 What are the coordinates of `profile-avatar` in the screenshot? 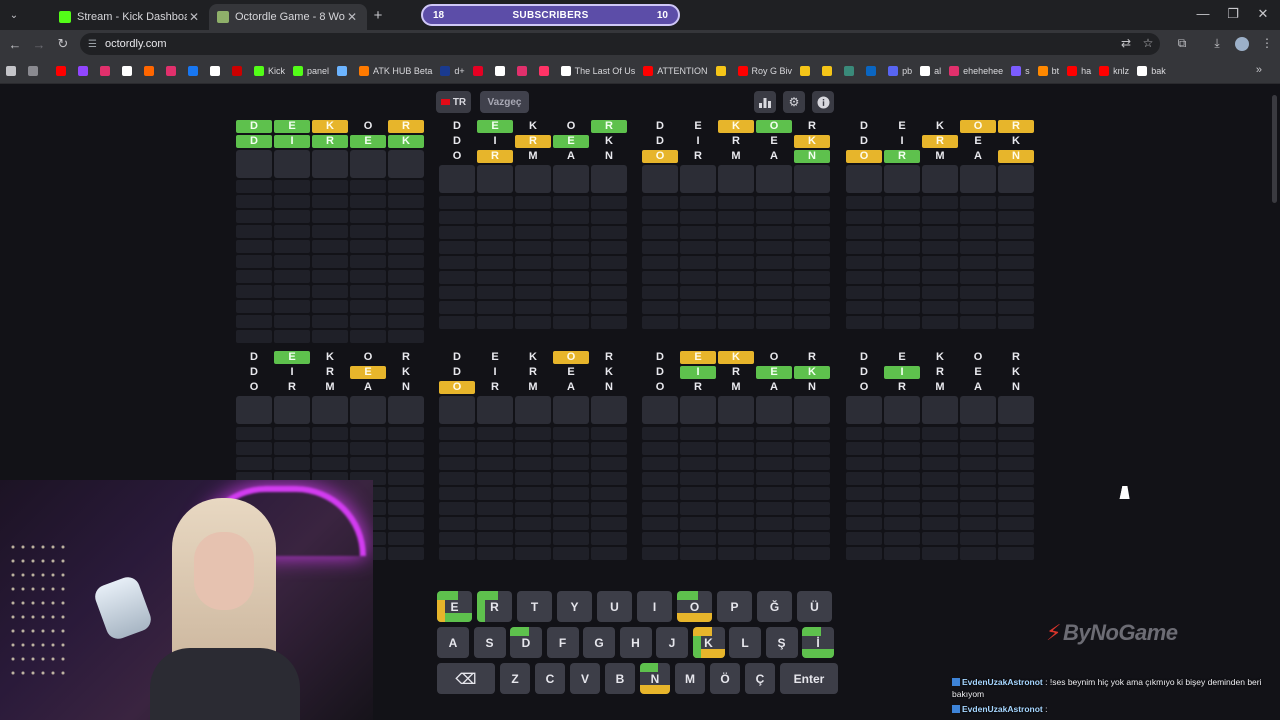 It's located at (1242, 44).